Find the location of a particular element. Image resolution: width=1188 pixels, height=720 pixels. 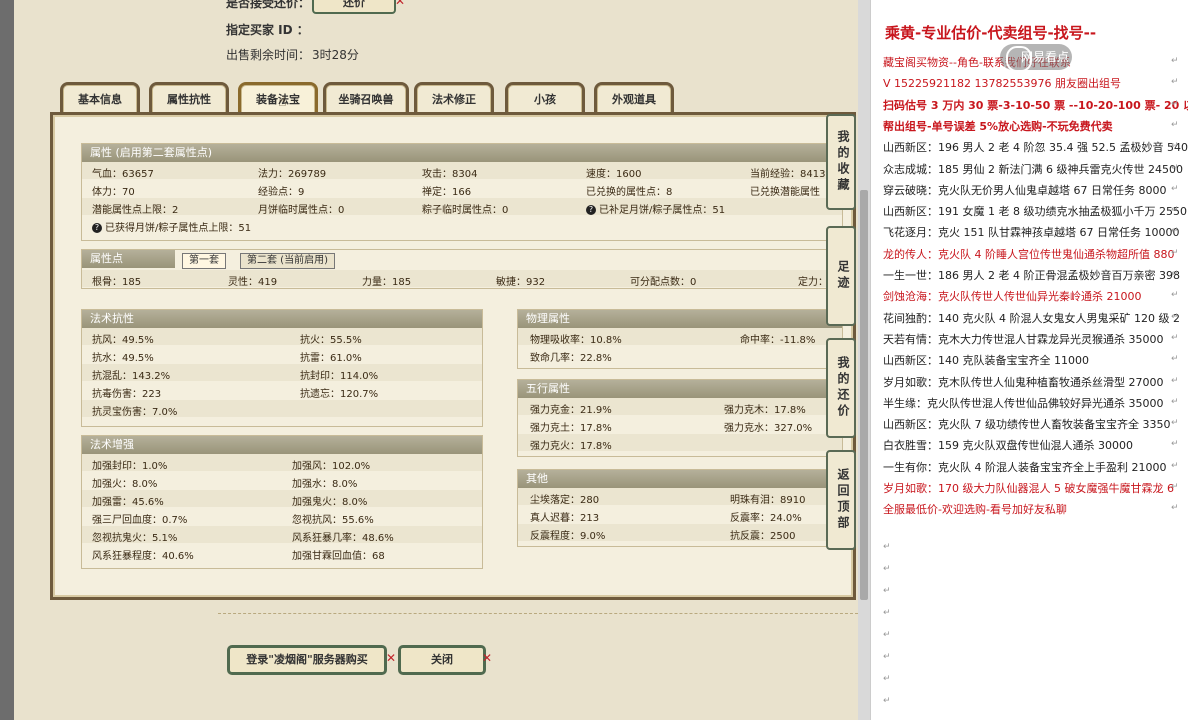

close-button-x-icon: ✕ is located at coordinates (487, 658).